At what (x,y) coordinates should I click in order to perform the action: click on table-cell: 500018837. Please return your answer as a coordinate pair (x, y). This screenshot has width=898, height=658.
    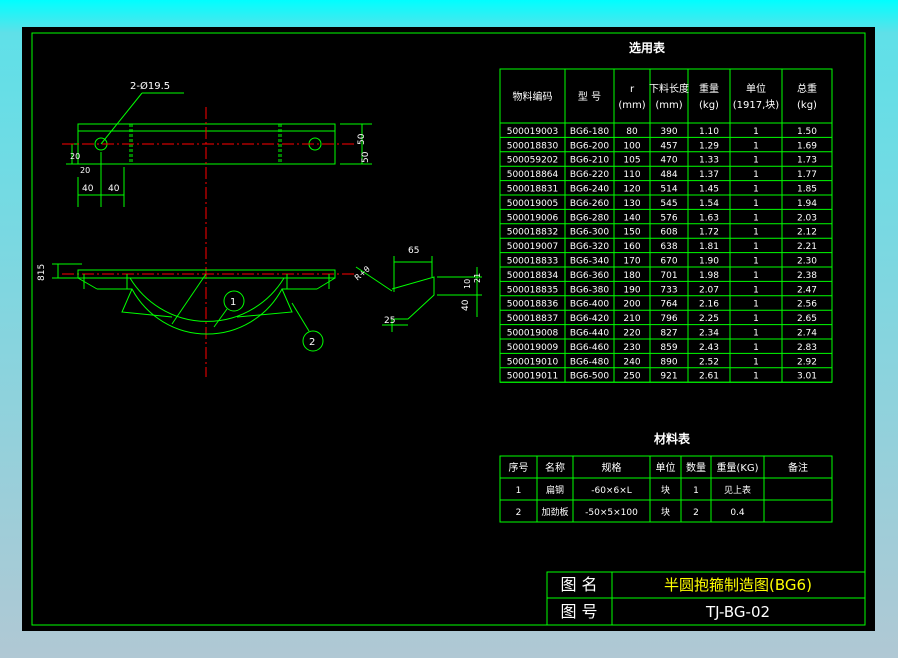
    Looking at the image, I should click on (533, 319).